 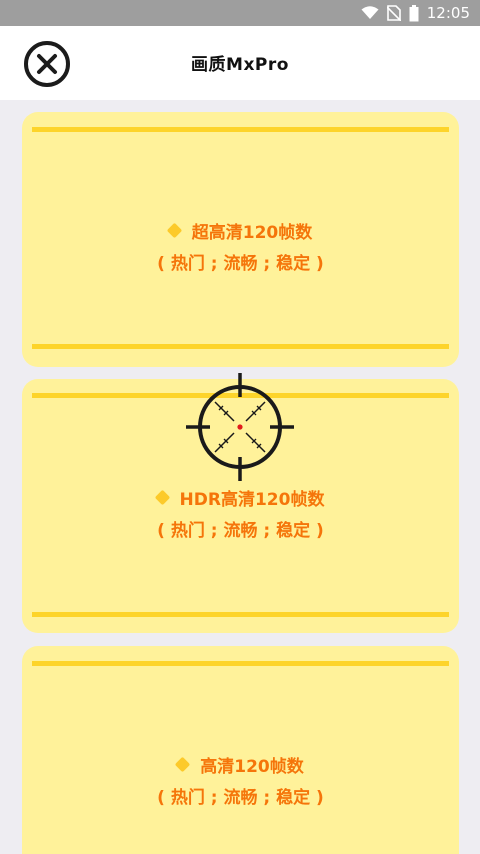 What do you see at coordinates (393, 13) in the screenshot?
I see `no-sim-icon` at bounding box center [393, 13].